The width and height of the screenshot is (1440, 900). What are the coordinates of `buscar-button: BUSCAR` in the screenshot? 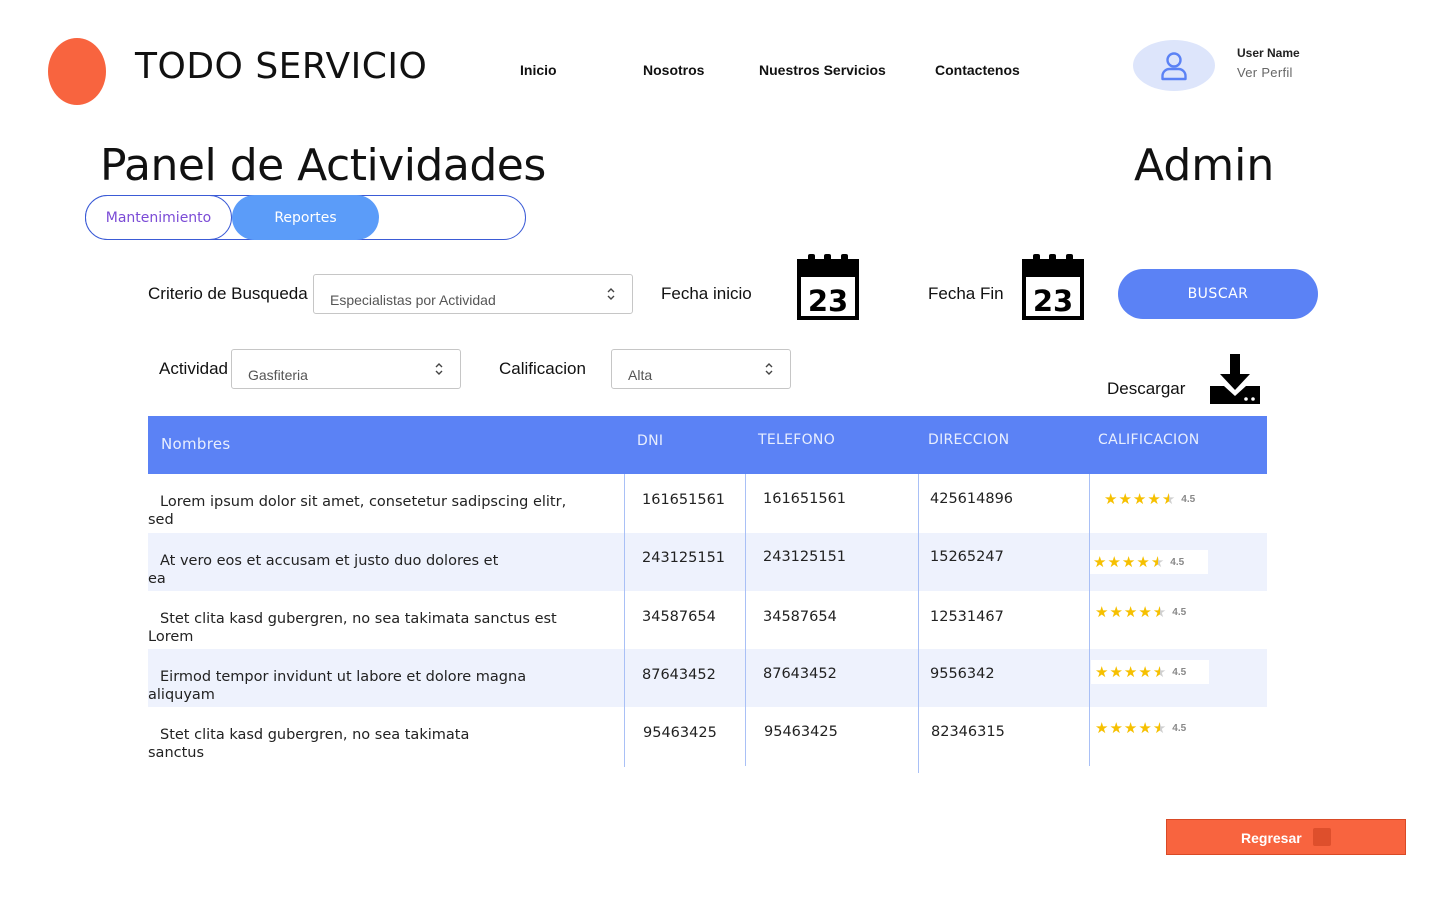 It's located at (1218, 294).